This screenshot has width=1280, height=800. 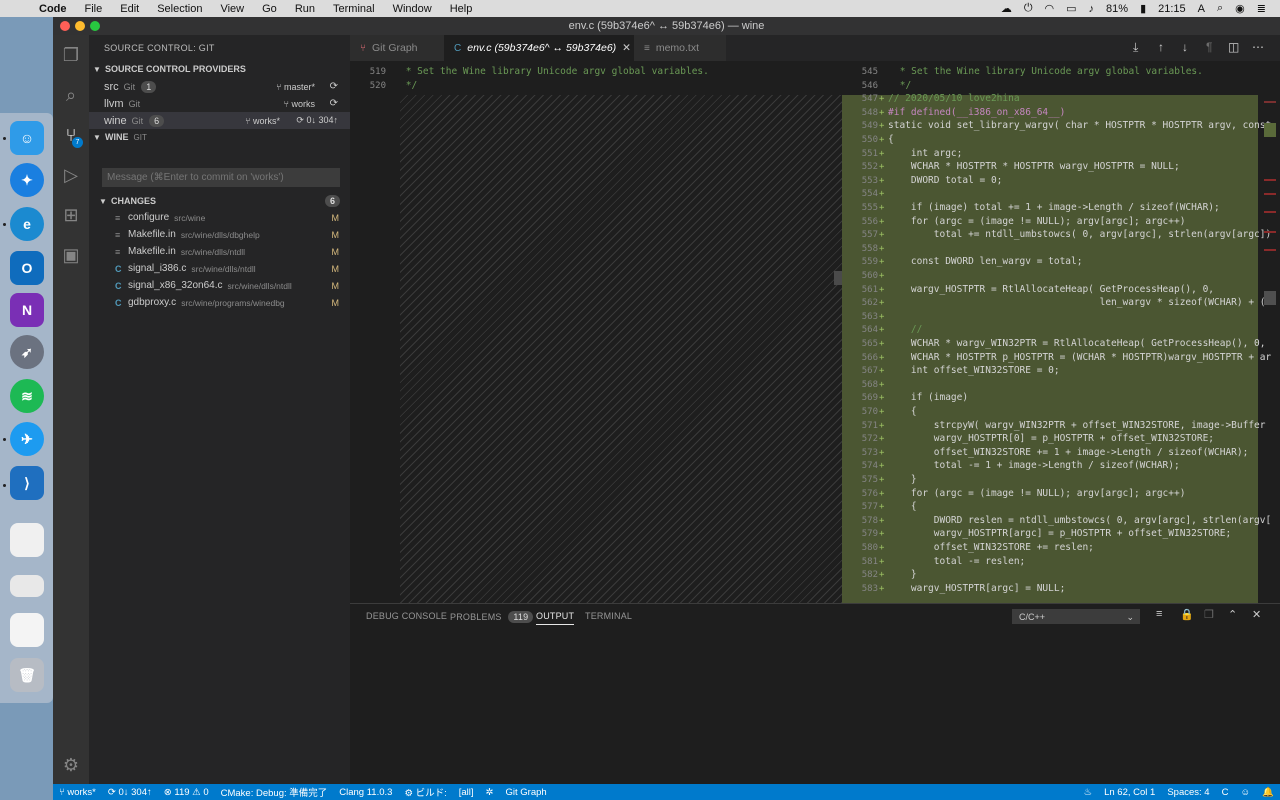 What do you see at coordinates (186, 792) in the screenshot?
I see `status-problems: ⊗ 119 ⚠ 0` at bounding box center [186, 792].